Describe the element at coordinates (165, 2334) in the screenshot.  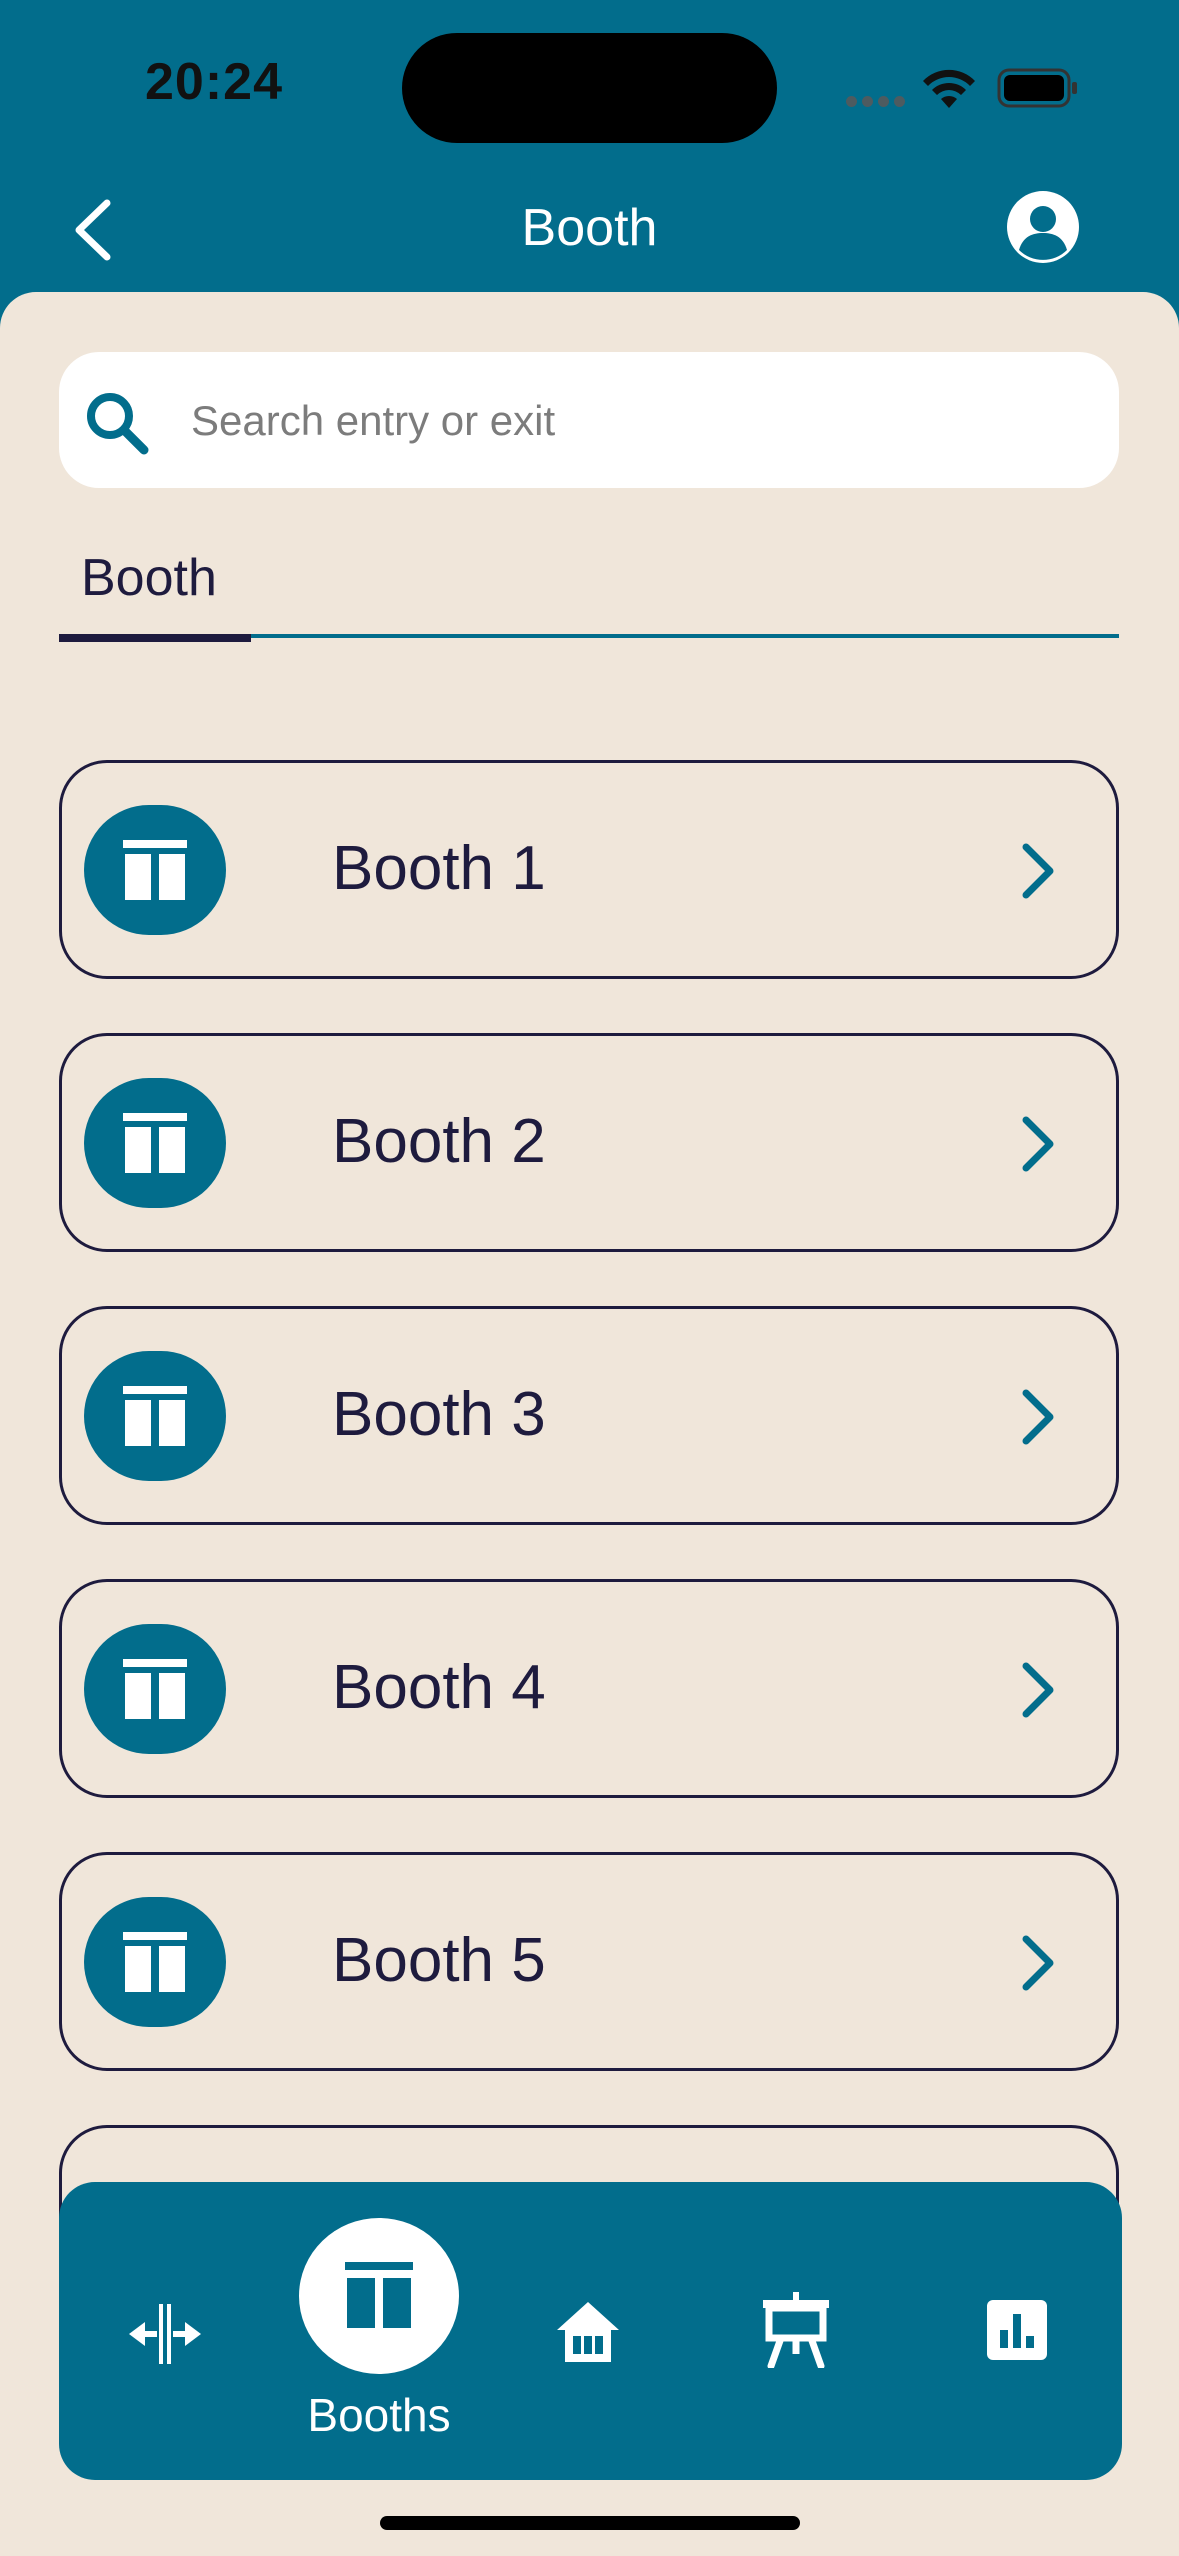
I see `entry-exit-icon` at that location.